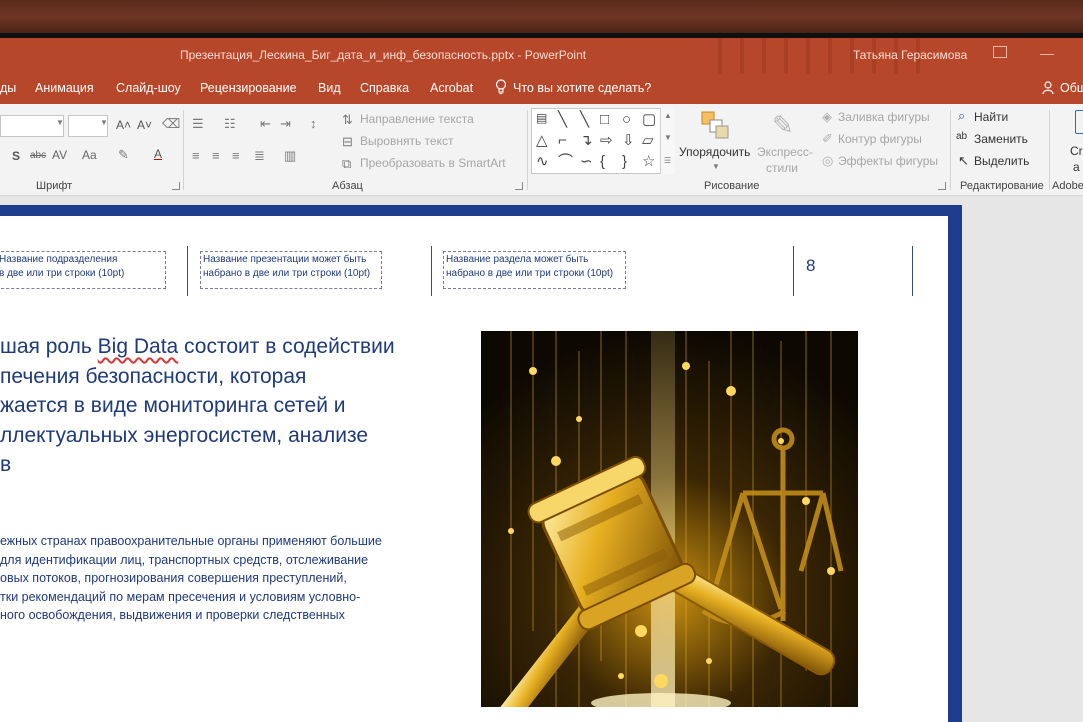 The width and height of the screenshot is (1083, 722). Describe the element at coordinates (606, 140) in the screenshot. I see `right-arrow-shape-icon: ⇨` at that location.